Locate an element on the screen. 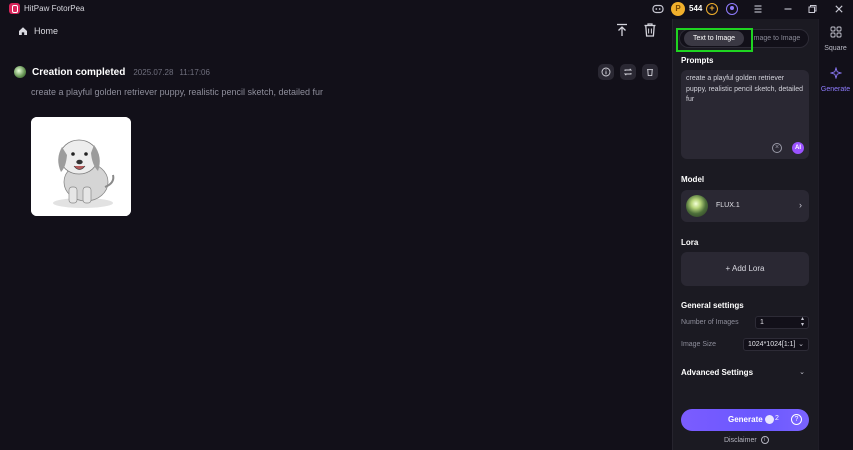 The width and height of the screenshot is (853, 450). image-size-select: 1024*1024[1:1] ⌄ is located at coordinates (776, 344).